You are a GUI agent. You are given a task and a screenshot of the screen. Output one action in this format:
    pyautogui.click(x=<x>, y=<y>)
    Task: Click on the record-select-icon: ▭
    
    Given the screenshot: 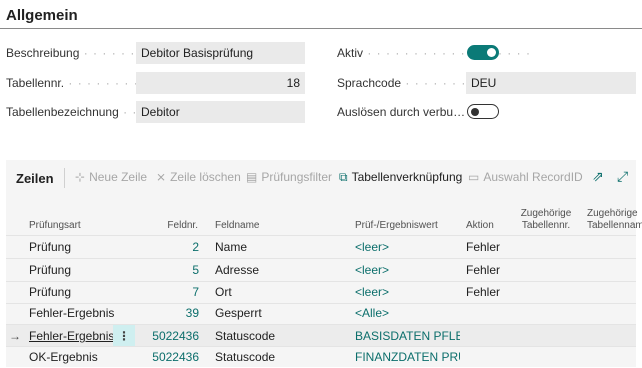 What is the action you would take?
    pyautogui.click(x=474, y=177)
    